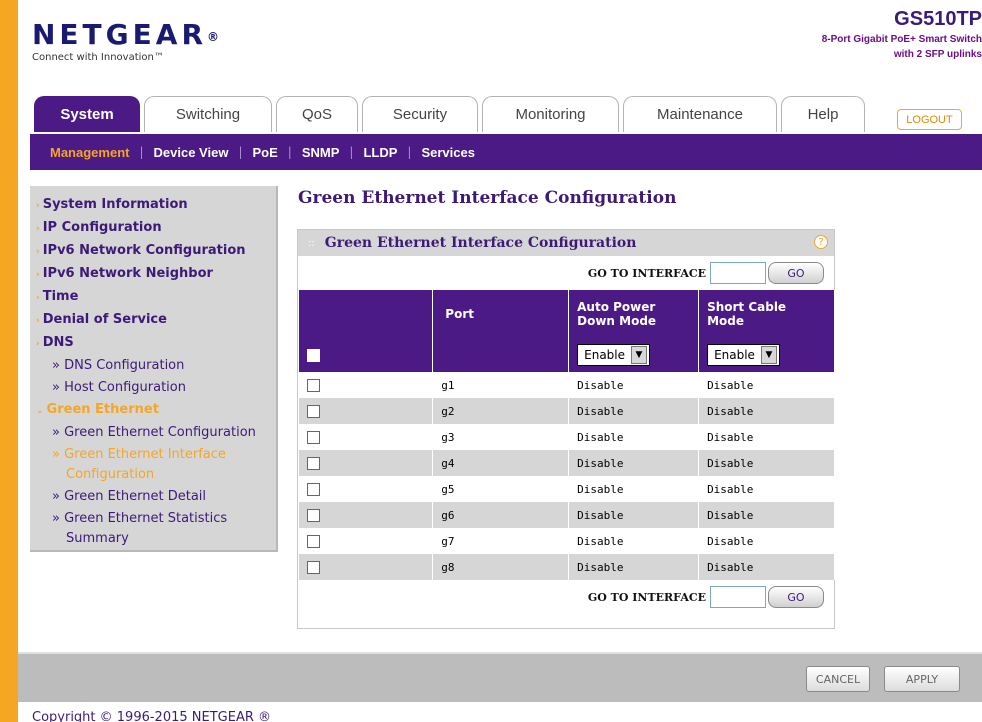 The width and height of the screenshot is (982, 722). I want to click on tab-security: Security, so click(420, 114).